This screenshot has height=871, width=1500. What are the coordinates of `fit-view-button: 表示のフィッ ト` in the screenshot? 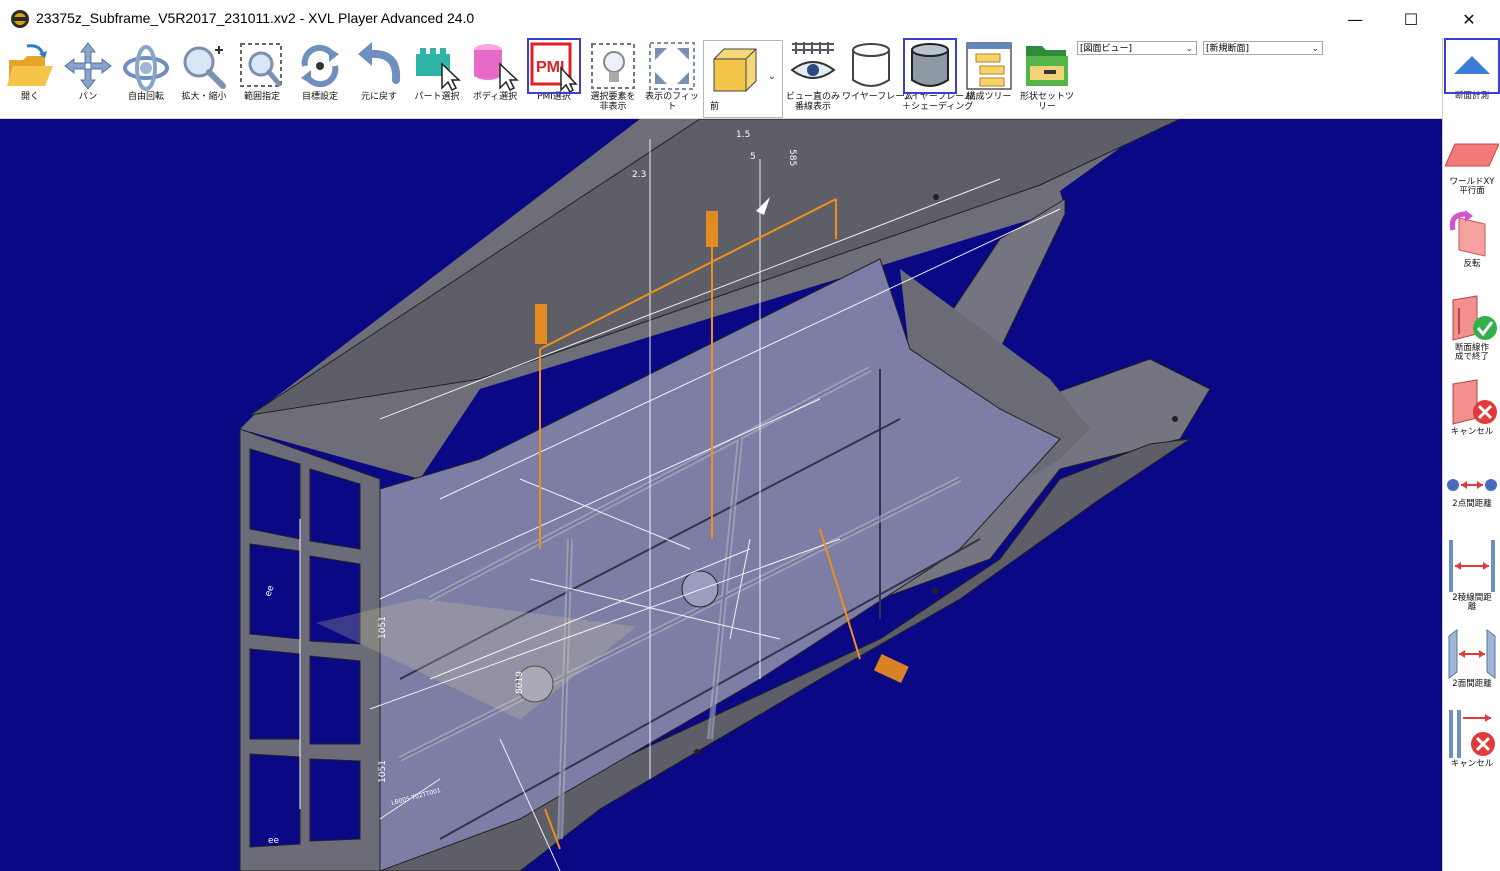 It's located at (672, 78).